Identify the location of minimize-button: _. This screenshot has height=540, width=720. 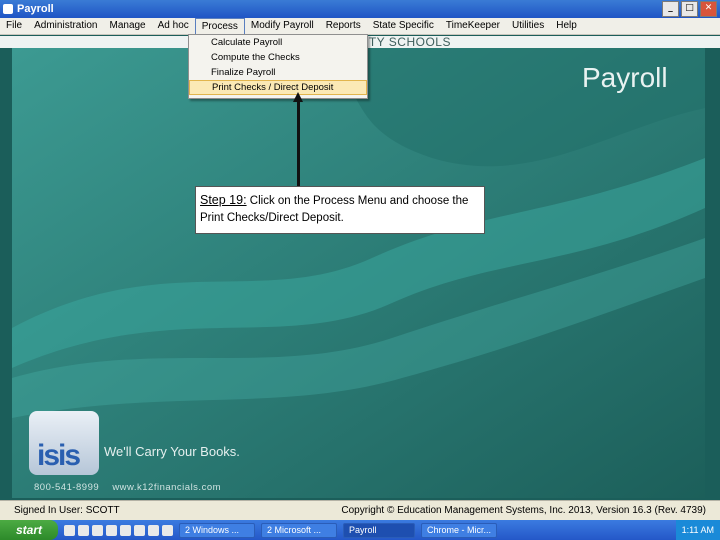
(670, 9).